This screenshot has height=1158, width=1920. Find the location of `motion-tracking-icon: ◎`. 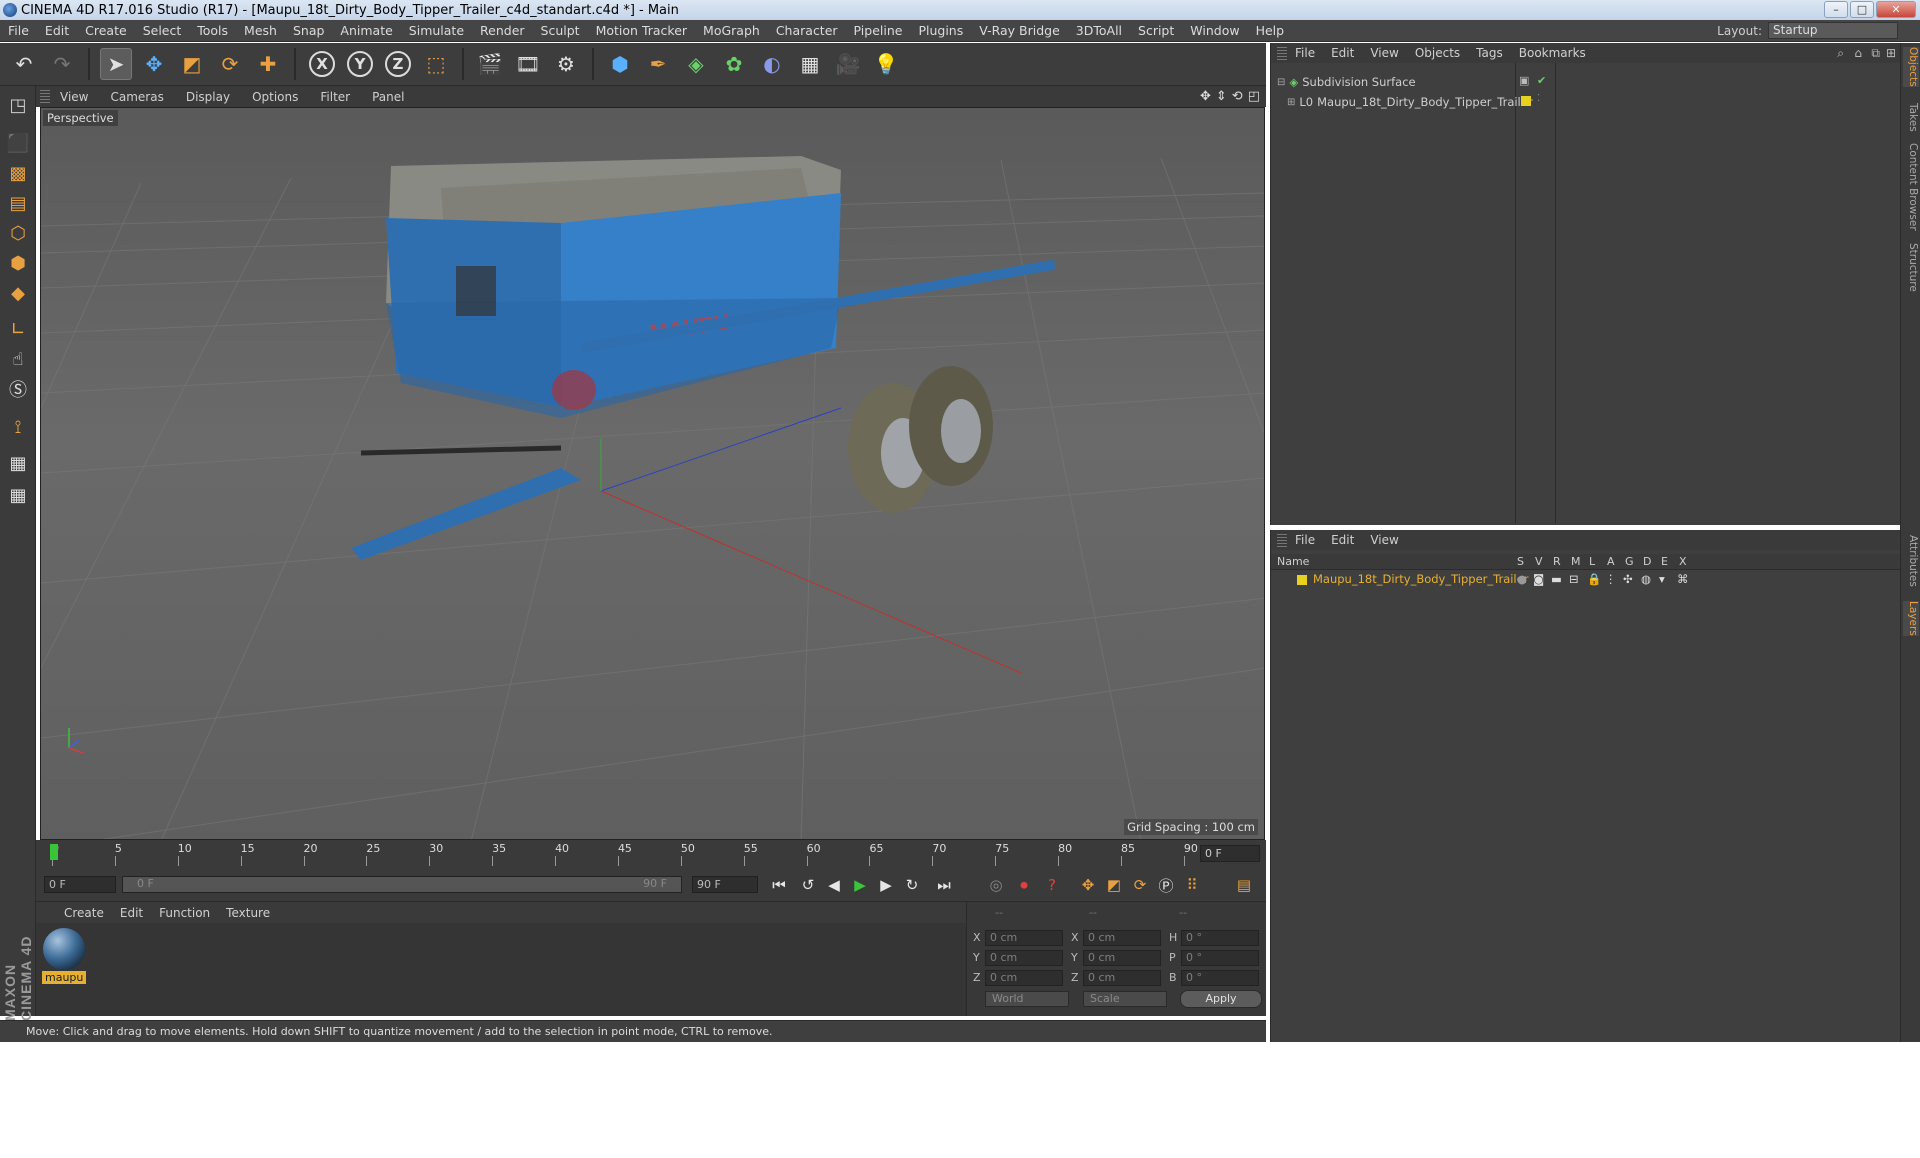

motion-tracking-icon: ◎ is located at coordinates (996, 885).